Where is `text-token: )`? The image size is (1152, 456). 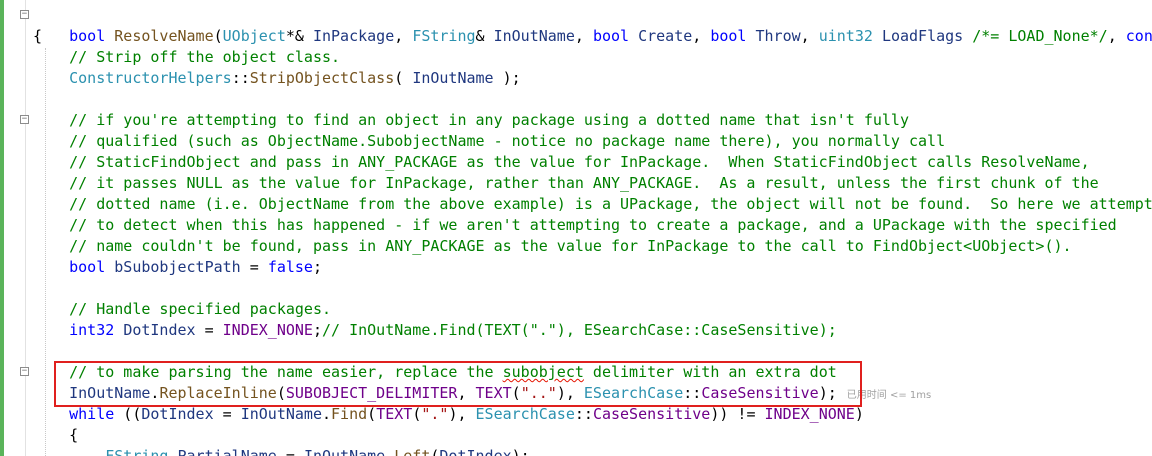 text-token: ) is located at coordinates (561, 393).